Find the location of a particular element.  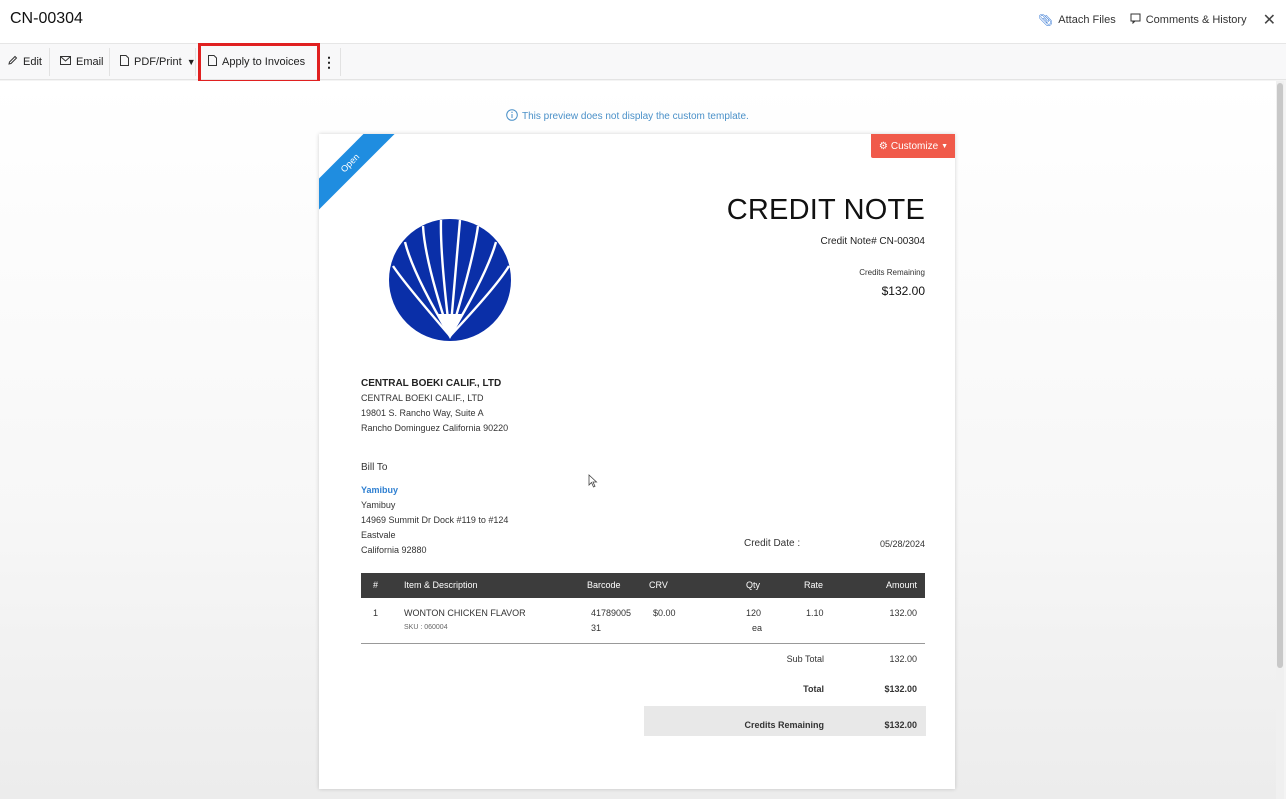

page-title: CN-00304 is located at coordinates (46, 18).